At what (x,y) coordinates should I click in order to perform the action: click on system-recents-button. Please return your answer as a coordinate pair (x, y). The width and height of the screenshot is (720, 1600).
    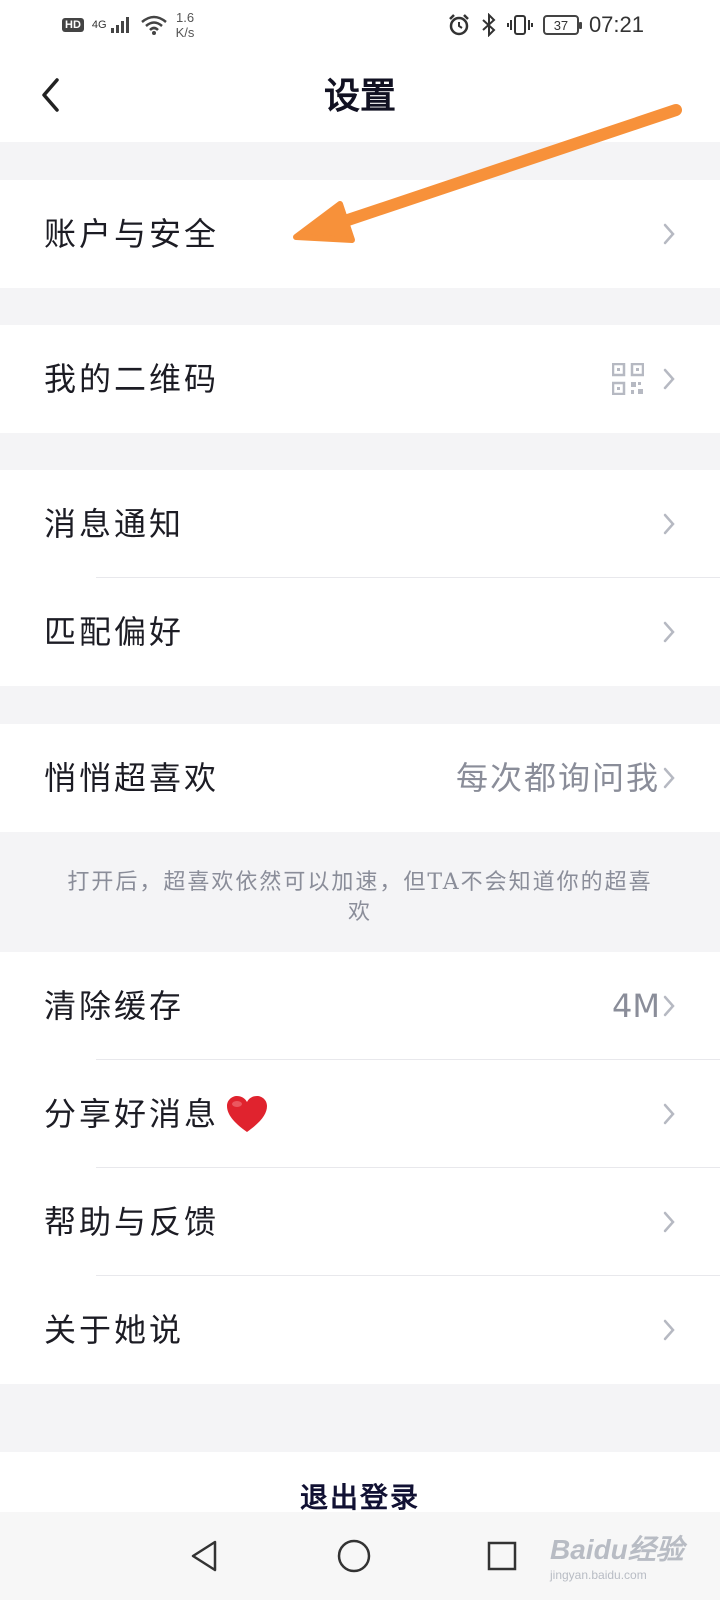
    Looking at the image, I should click on (502, 1556).